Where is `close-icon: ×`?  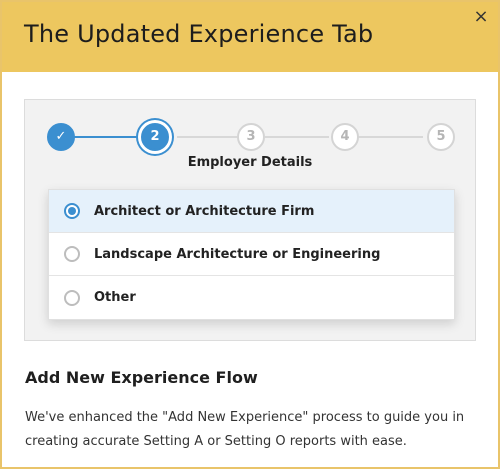 close-icon: × is located at coordinates (481, 17).